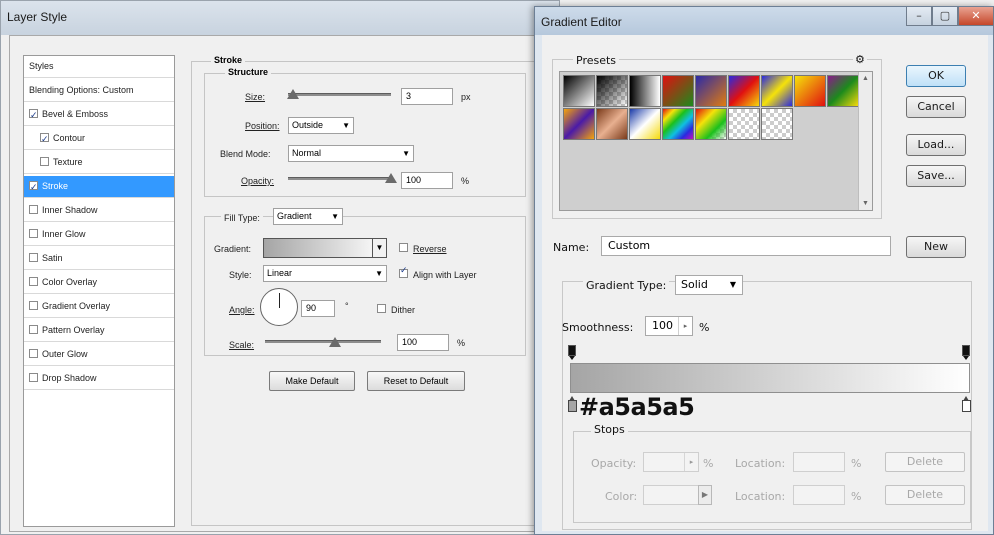 The width and height of the screenshot is (994, 535). What do you see at coordinates (99, 67) in the screenshot?
I see `styles-list-item-styles: Styles` at bounding box center [99, 67].